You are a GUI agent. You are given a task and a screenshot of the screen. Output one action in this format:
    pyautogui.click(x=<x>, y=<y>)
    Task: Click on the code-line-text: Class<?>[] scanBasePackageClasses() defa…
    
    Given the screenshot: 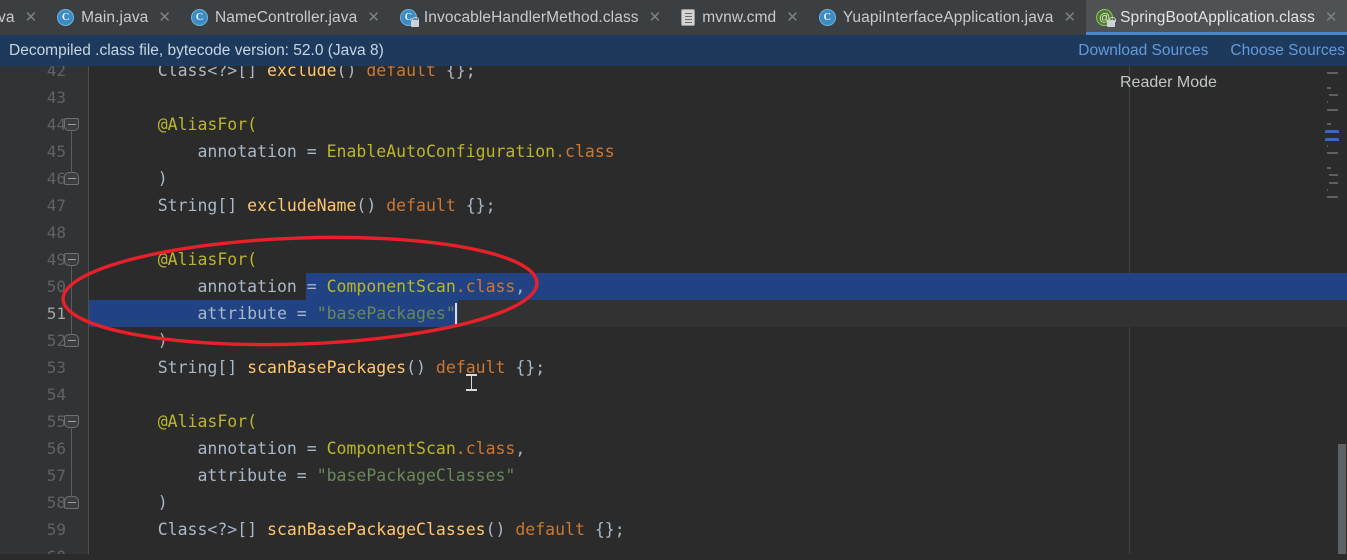 What is the action you would take?
    pyautogui.click(x=371, y=529)
    